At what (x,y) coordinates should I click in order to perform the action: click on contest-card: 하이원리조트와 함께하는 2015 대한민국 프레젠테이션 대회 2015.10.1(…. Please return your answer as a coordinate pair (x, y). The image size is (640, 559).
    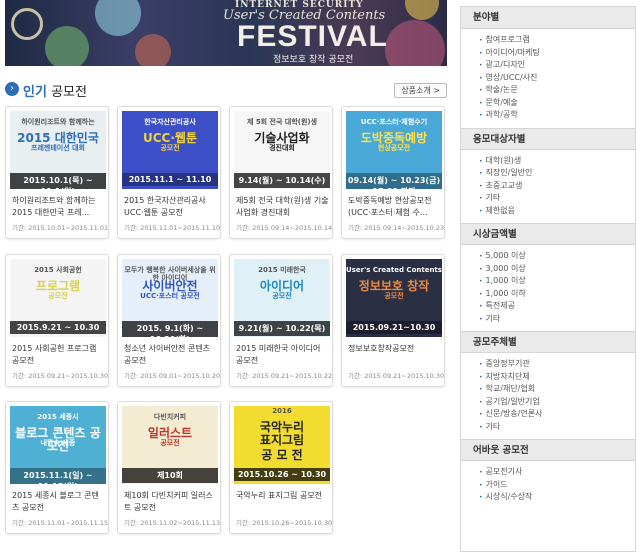
    Looking at the image, I should click on (57, 172).